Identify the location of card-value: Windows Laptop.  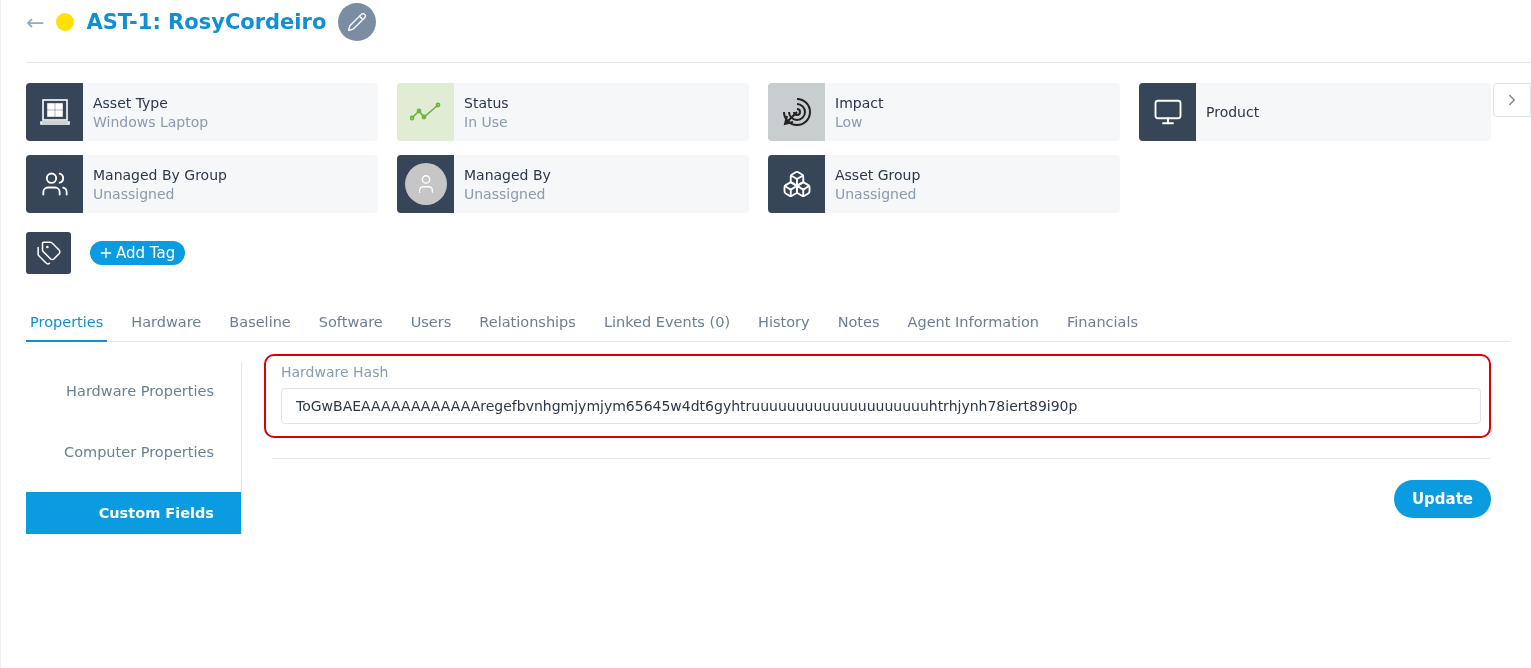
(151, 121).